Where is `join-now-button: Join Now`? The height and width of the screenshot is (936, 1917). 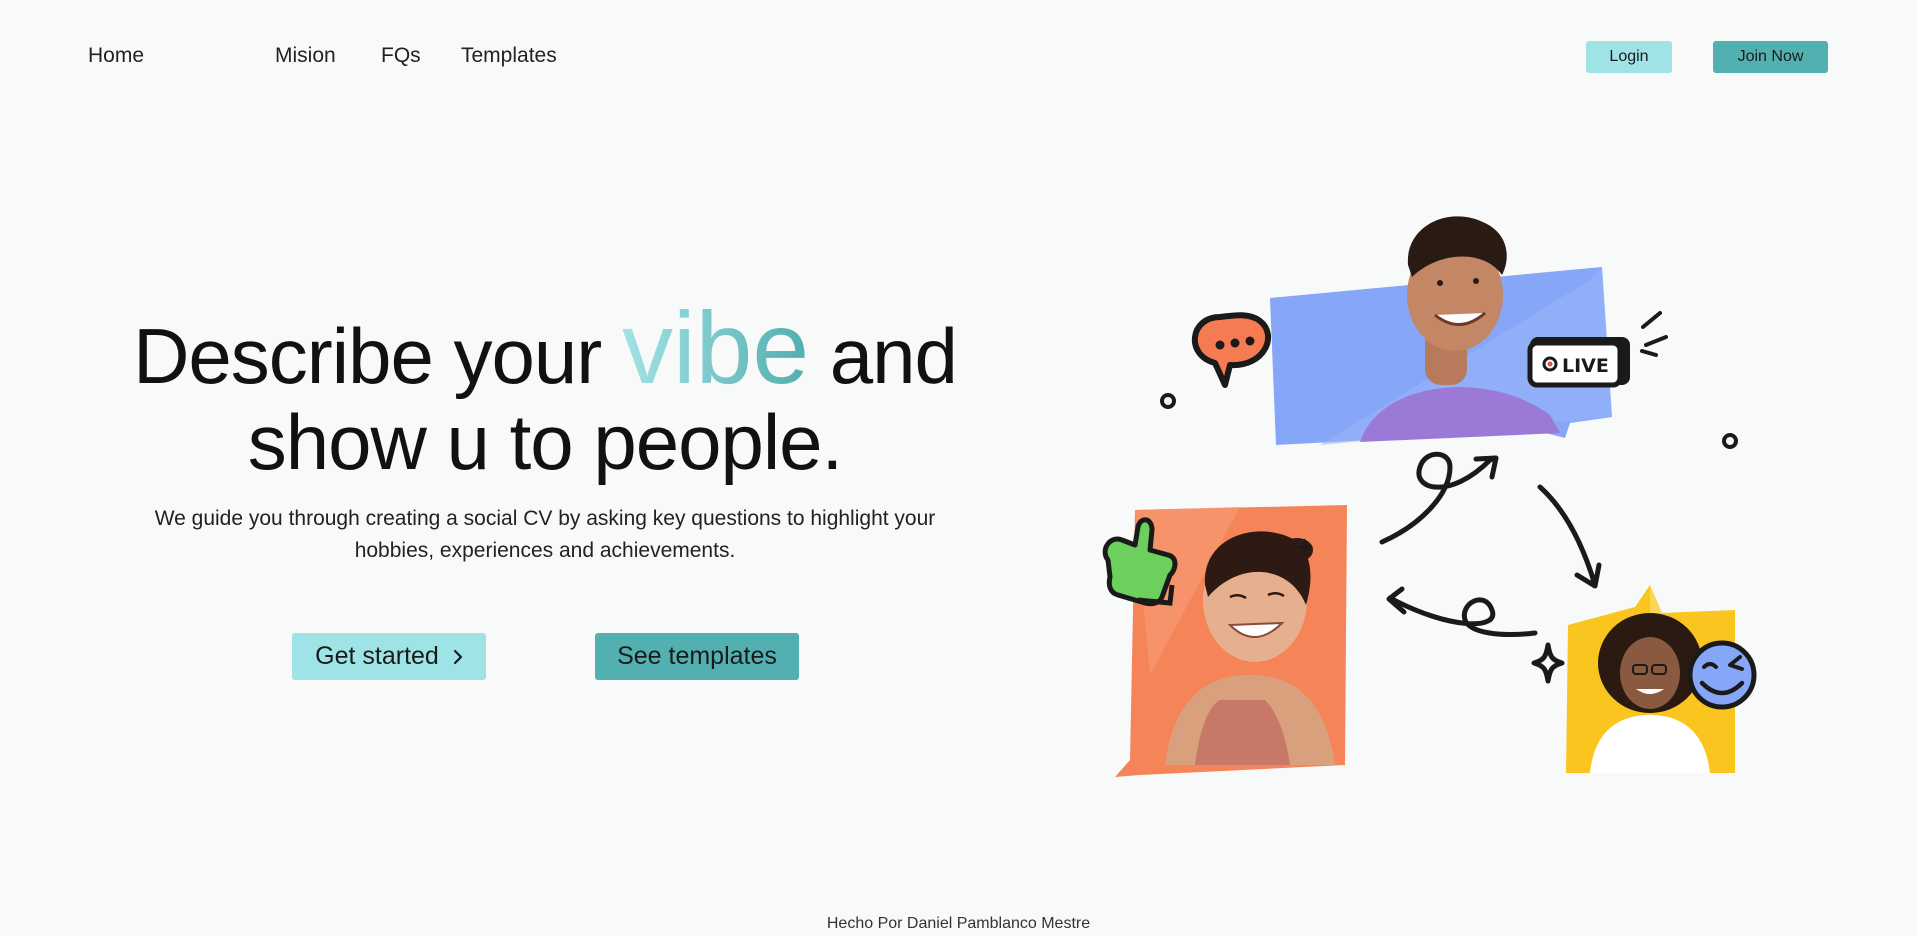
join-now-button: Join Now is located at coordinates (1770, 57).